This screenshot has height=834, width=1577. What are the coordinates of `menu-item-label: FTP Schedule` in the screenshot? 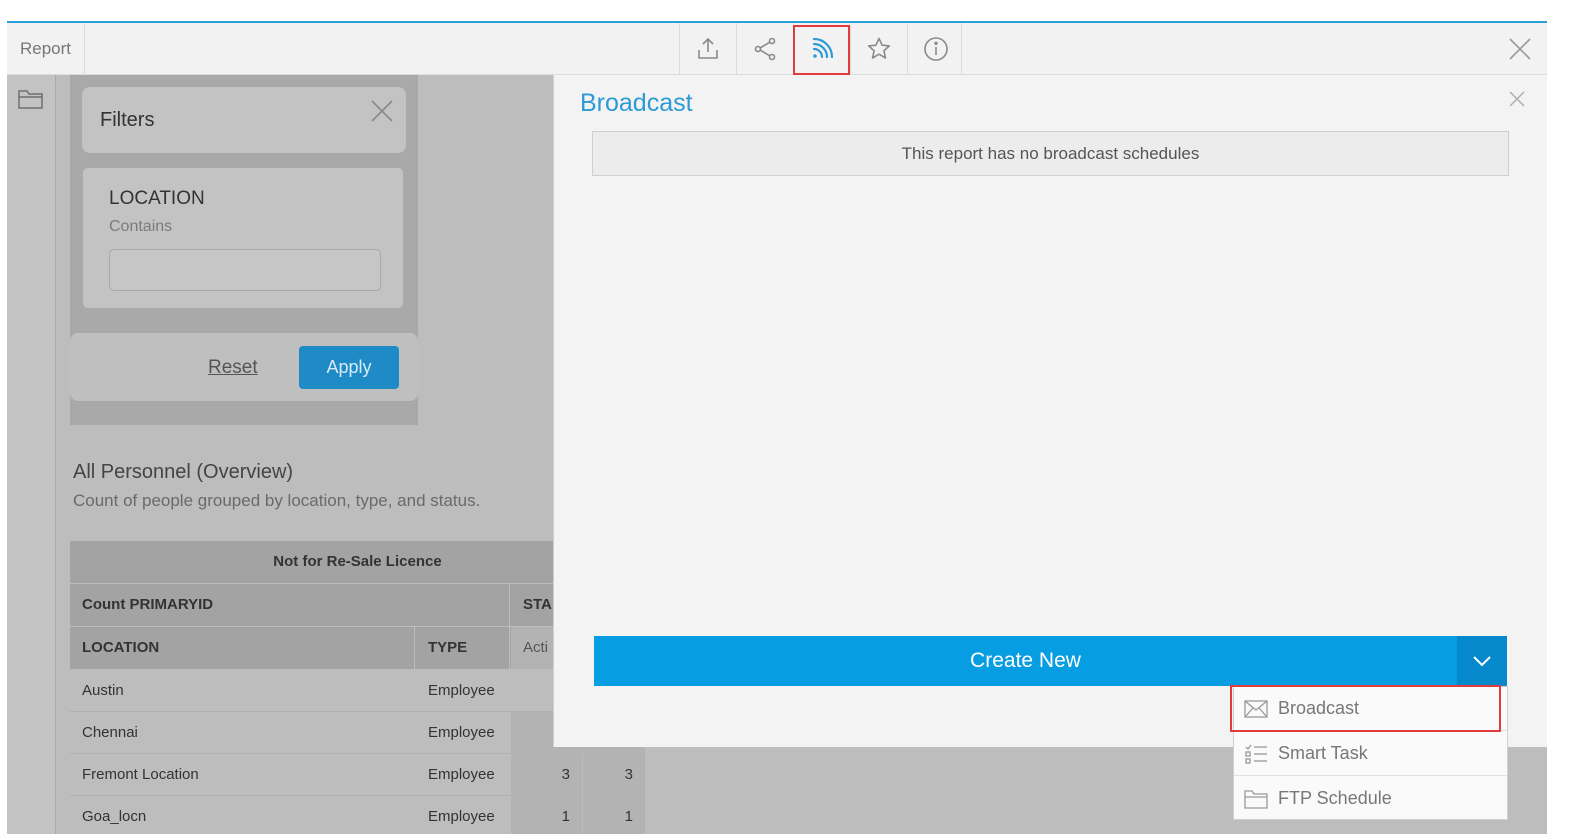 It's located at (1335, 798).